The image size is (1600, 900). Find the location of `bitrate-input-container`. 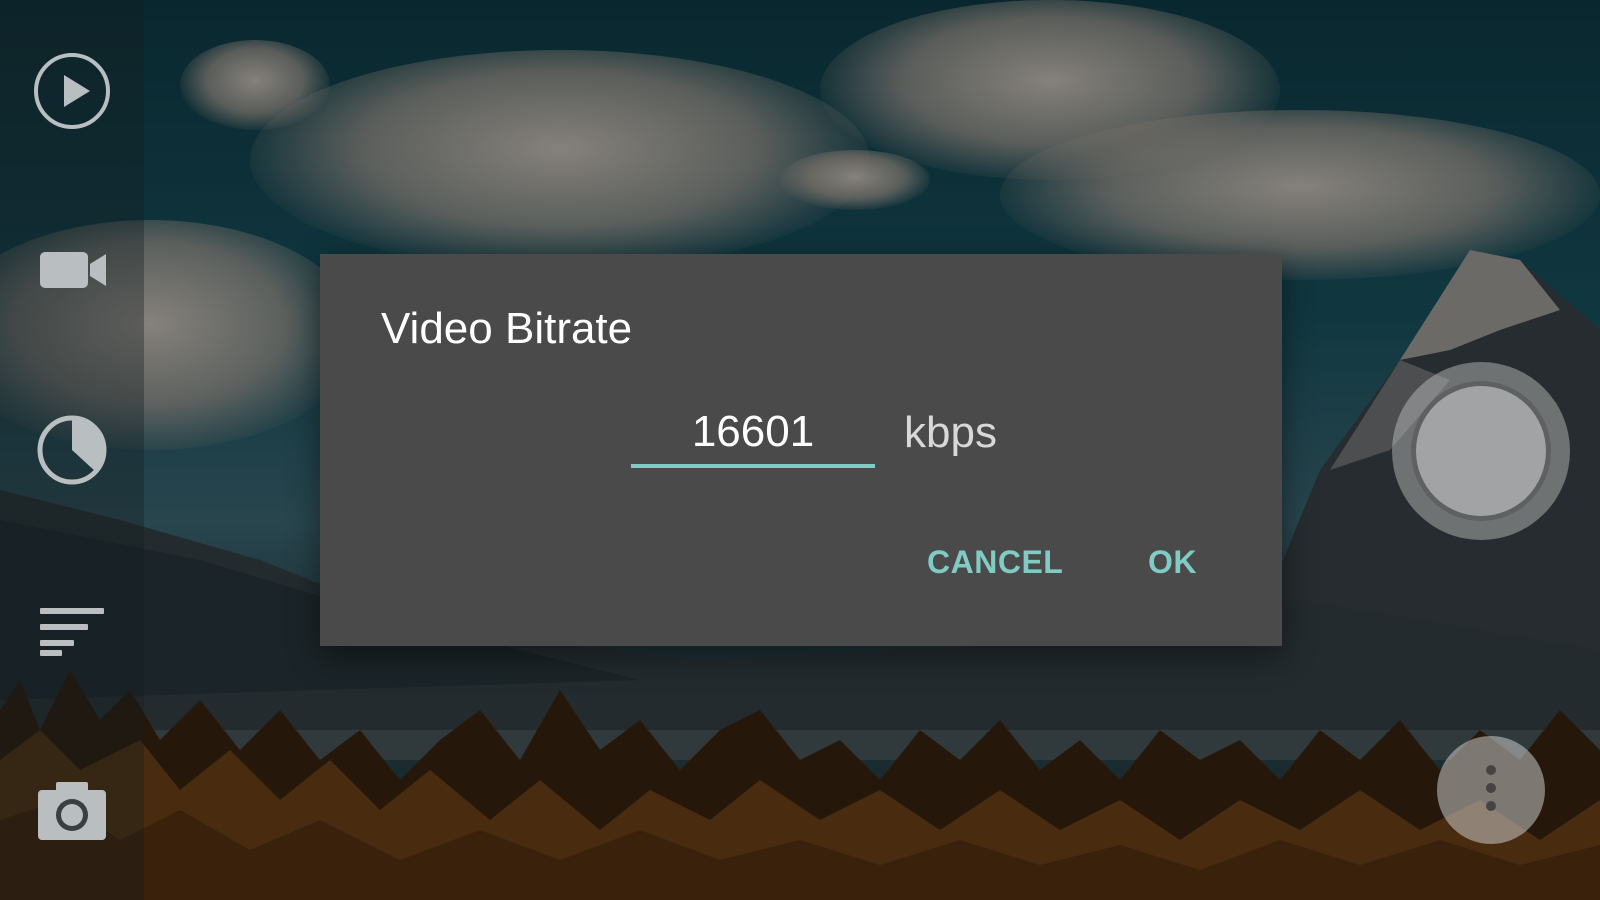

bitrate-input-container is located at coordinates (753, 434).